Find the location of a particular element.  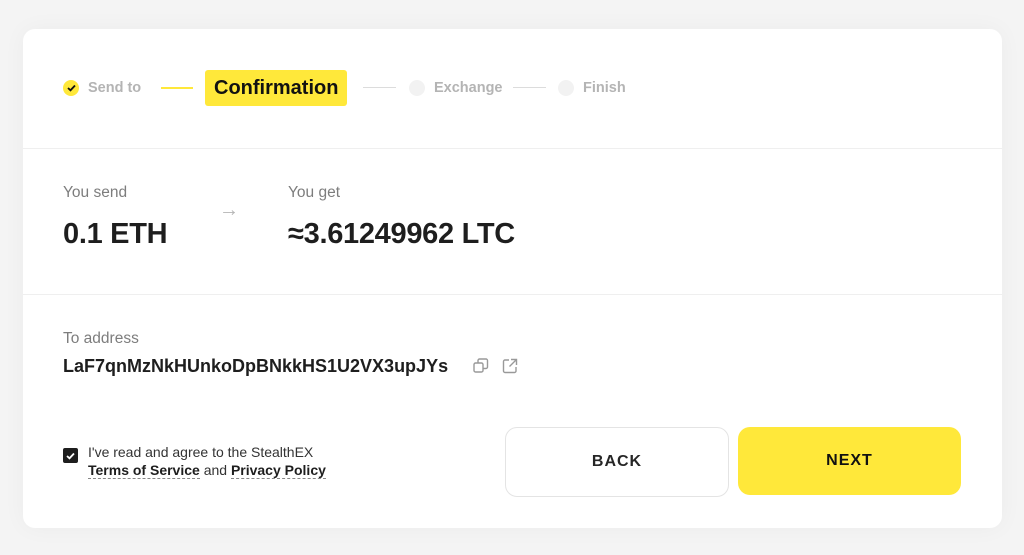

back-button: BACK is located at coordinates (617, 462).